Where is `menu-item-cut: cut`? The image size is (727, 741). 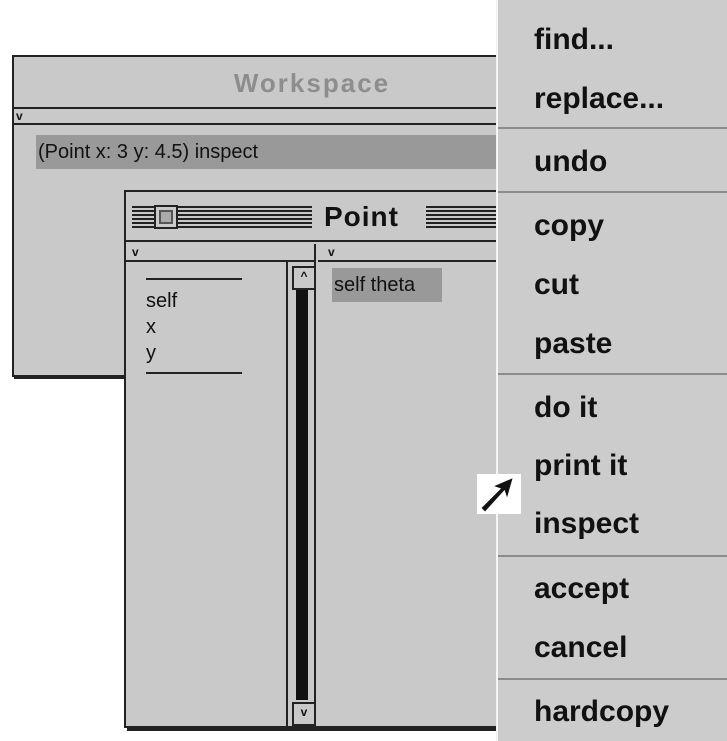
menu-item-cut: cut is located at coordinates (556, 285).